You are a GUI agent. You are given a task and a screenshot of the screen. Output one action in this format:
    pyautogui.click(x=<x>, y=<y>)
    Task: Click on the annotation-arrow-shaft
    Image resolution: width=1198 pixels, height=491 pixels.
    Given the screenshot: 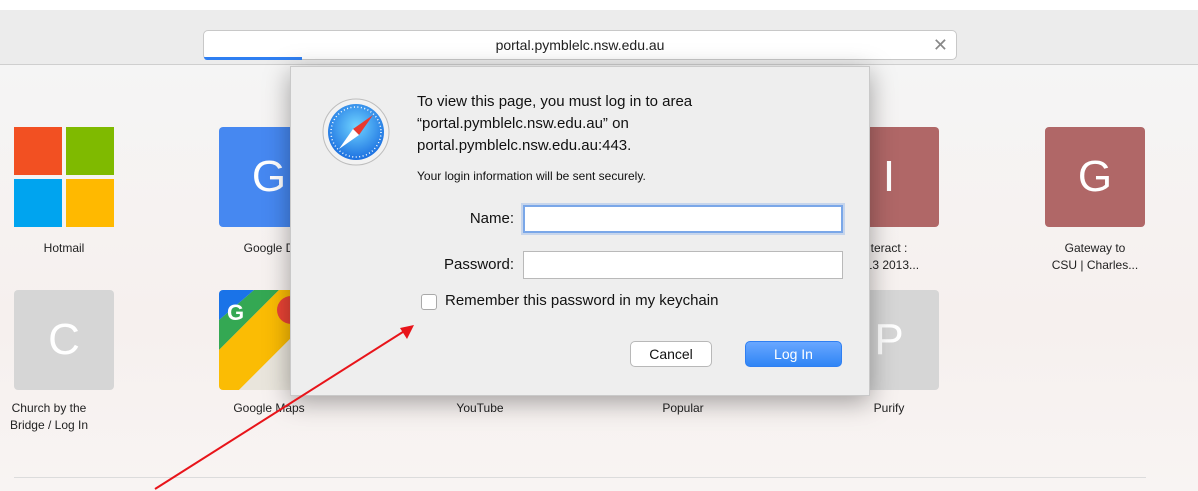 What is the action you would take?
    pyautogui.click(x=280, y=409)
    